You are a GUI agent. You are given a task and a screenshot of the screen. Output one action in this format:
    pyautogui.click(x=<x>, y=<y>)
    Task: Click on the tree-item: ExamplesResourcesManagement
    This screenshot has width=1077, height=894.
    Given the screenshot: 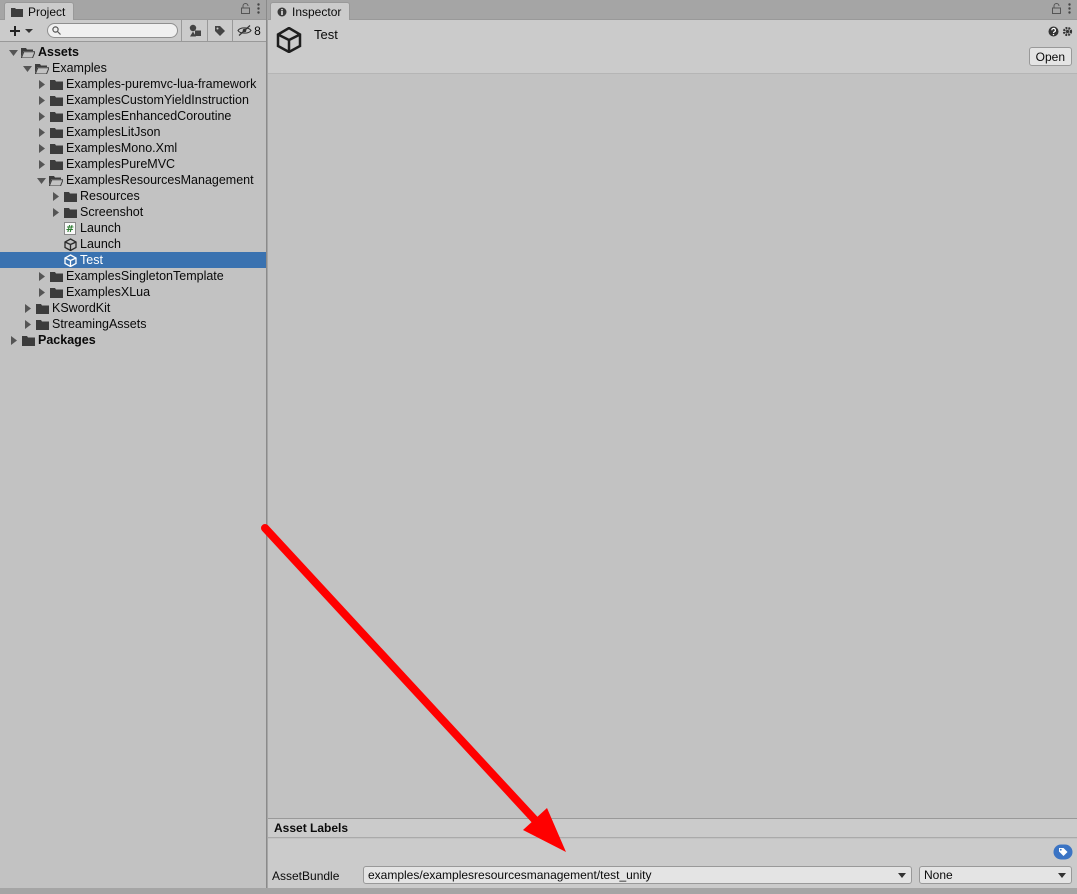 What is the action you would take?
    pyautogui.click(x=133, y=180)
    